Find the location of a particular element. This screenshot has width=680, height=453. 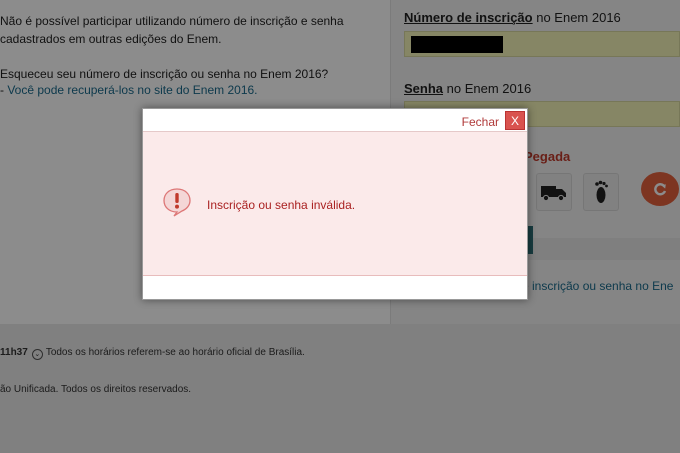

warning-speech-icon is located at coordinates (177, 202).